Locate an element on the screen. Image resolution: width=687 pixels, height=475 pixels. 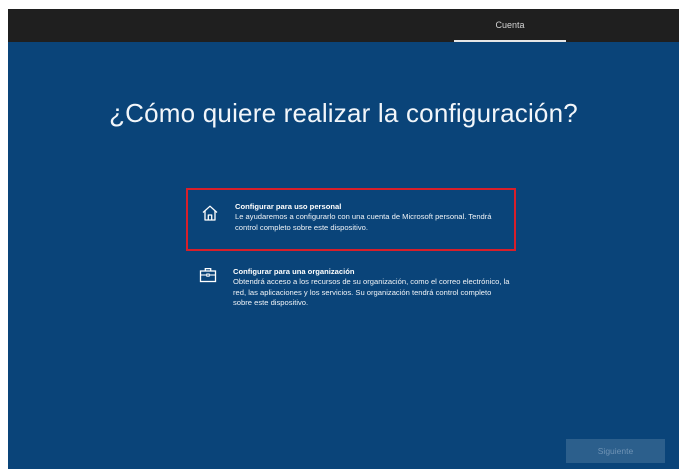
tab-active-indicator is located at coordinates (510, 41).